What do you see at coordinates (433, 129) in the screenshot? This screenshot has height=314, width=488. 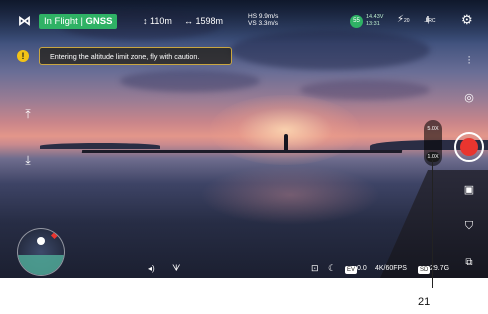 I see `zoom-max-label: 5.0X` at bounding box center [433, 129].